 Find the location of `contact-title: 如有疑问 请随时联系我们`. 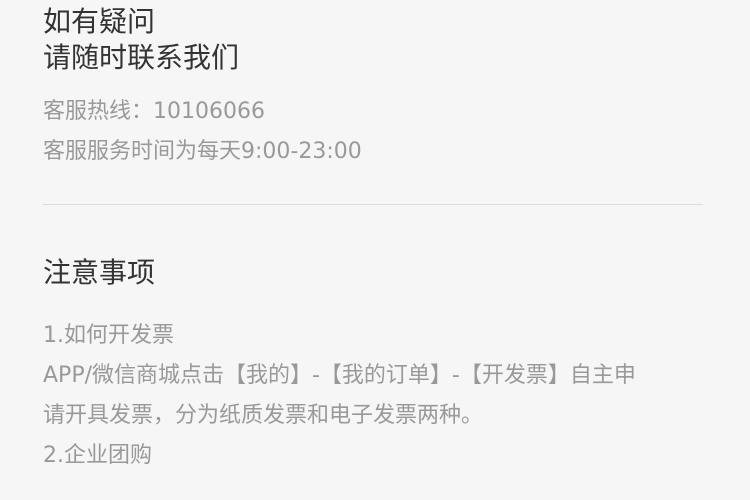

contact-title: 如有疑问 请随时联系我们 is located at coordinates (373, 38).